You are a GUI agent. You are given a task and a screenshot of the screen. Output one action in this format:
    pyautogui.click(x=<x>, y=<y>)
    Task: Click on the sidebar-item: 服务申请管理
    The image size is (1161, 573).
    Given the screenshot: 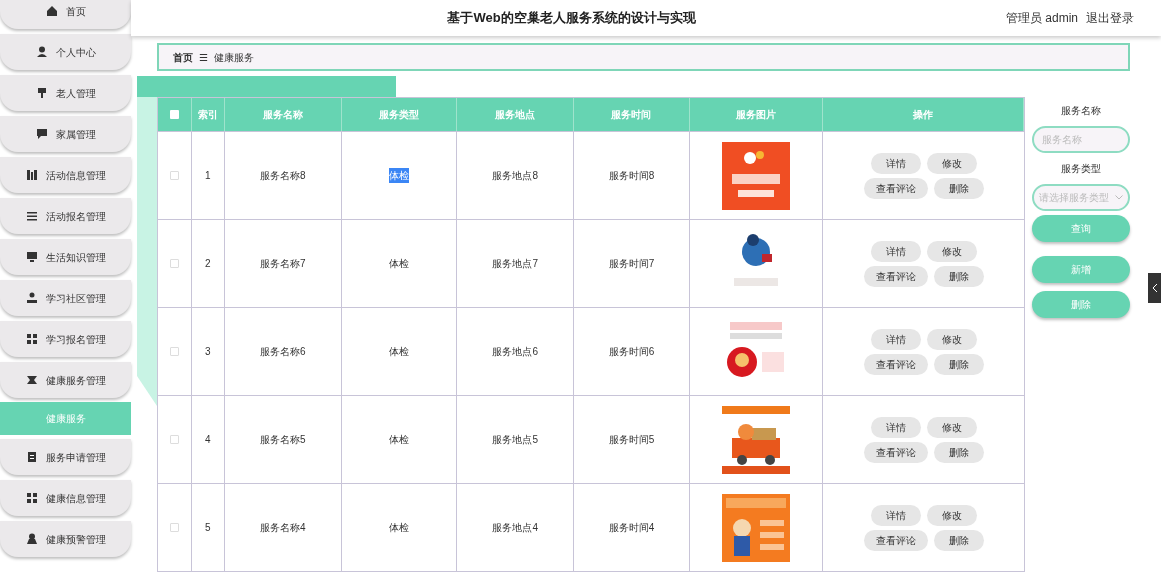 What is the action you would take?
    pyautogui.click(x=65, y=457)
    